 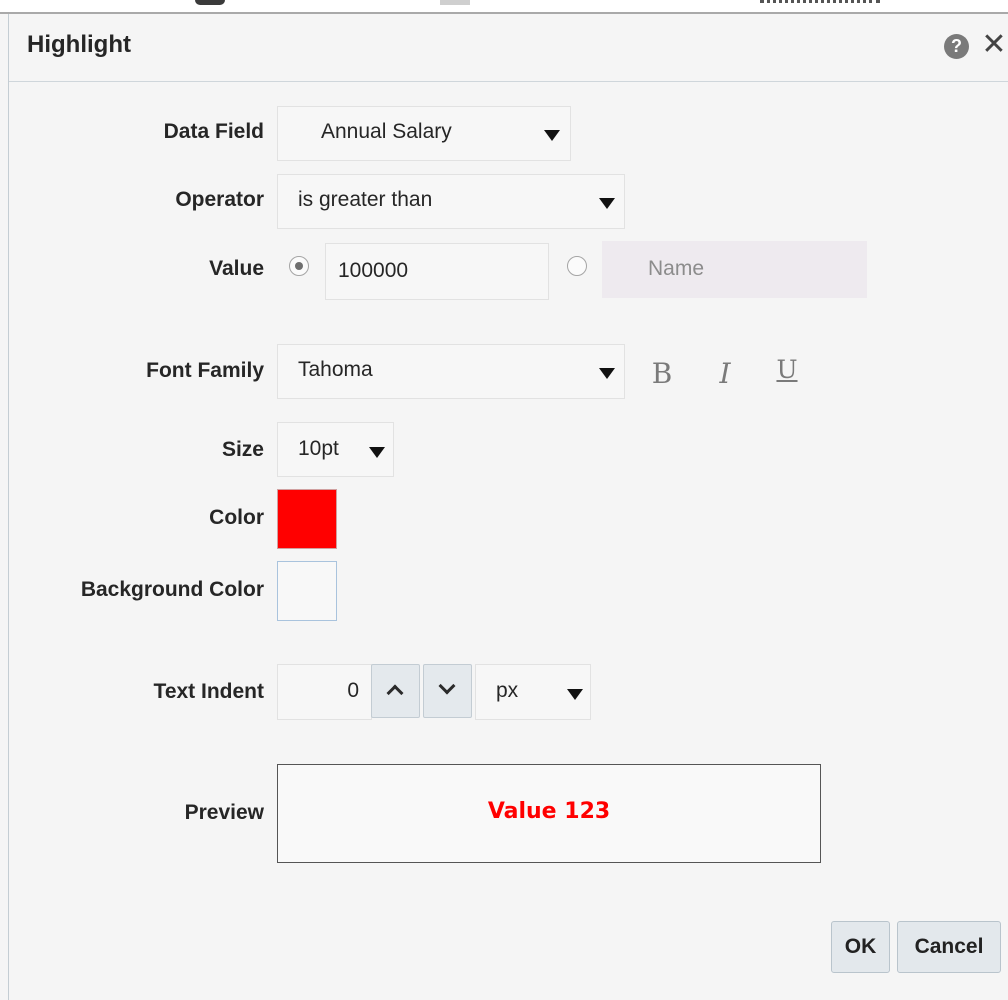 I want to click on data-field-value: Annual Salary, so click(x=386, y=131).